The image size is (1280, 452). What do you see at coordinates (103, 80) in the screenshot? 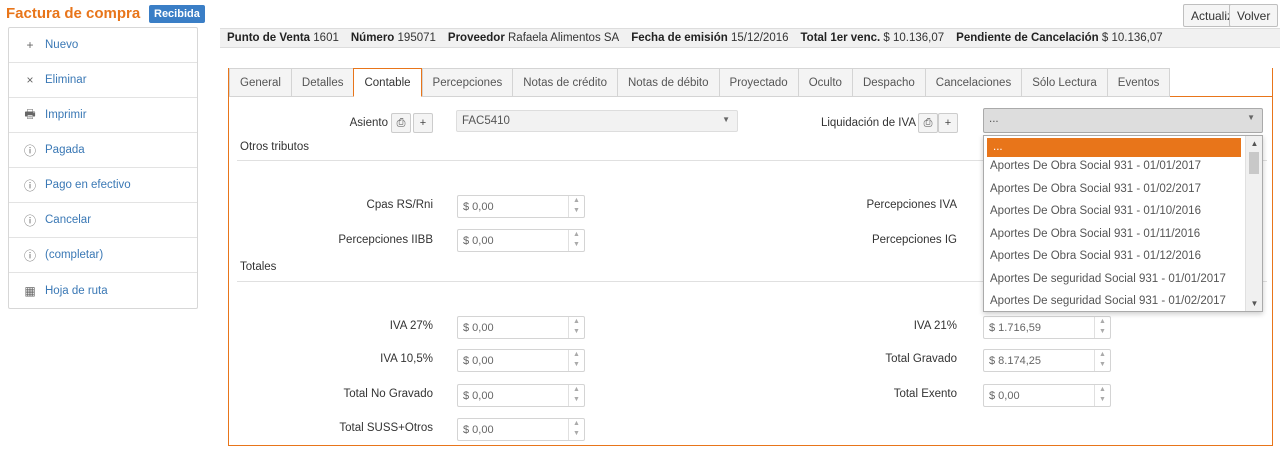
I see `sidebar-item-eliminar: × Eliminar` at bounding box center [103, 80].